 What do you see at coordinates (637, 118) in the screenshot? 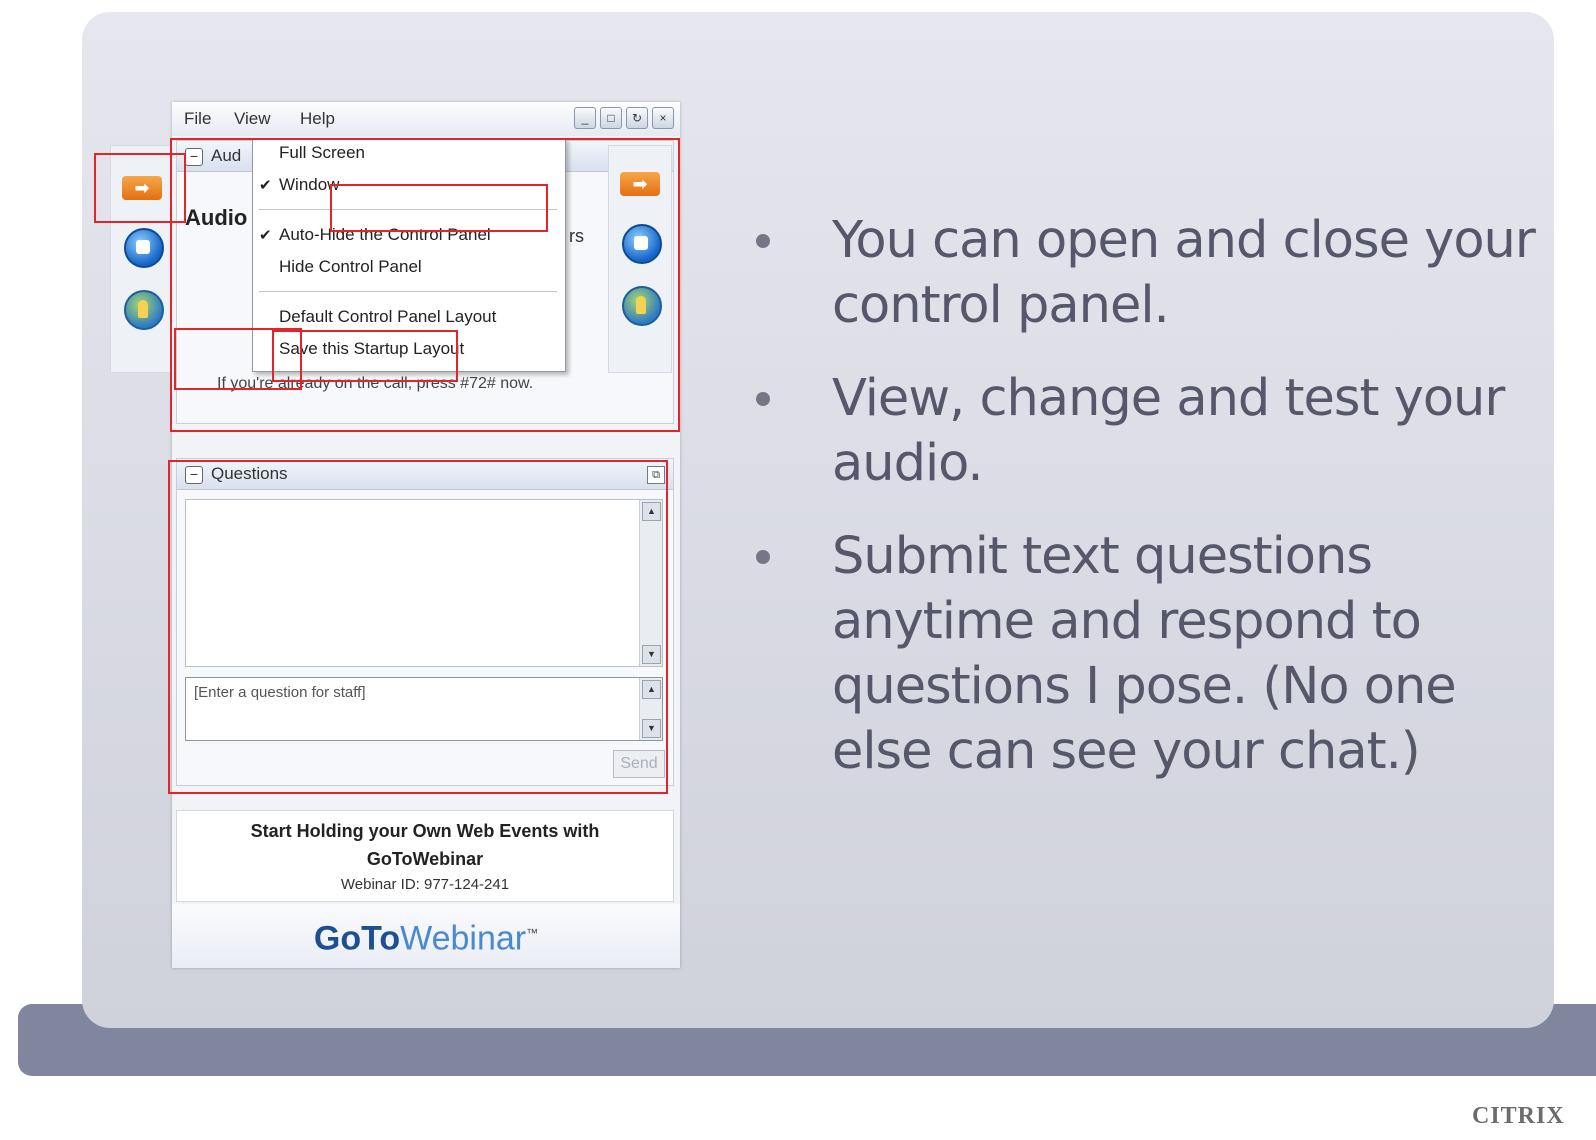
I see `refresh-icon: ↻` at bounding box center [637, 118].